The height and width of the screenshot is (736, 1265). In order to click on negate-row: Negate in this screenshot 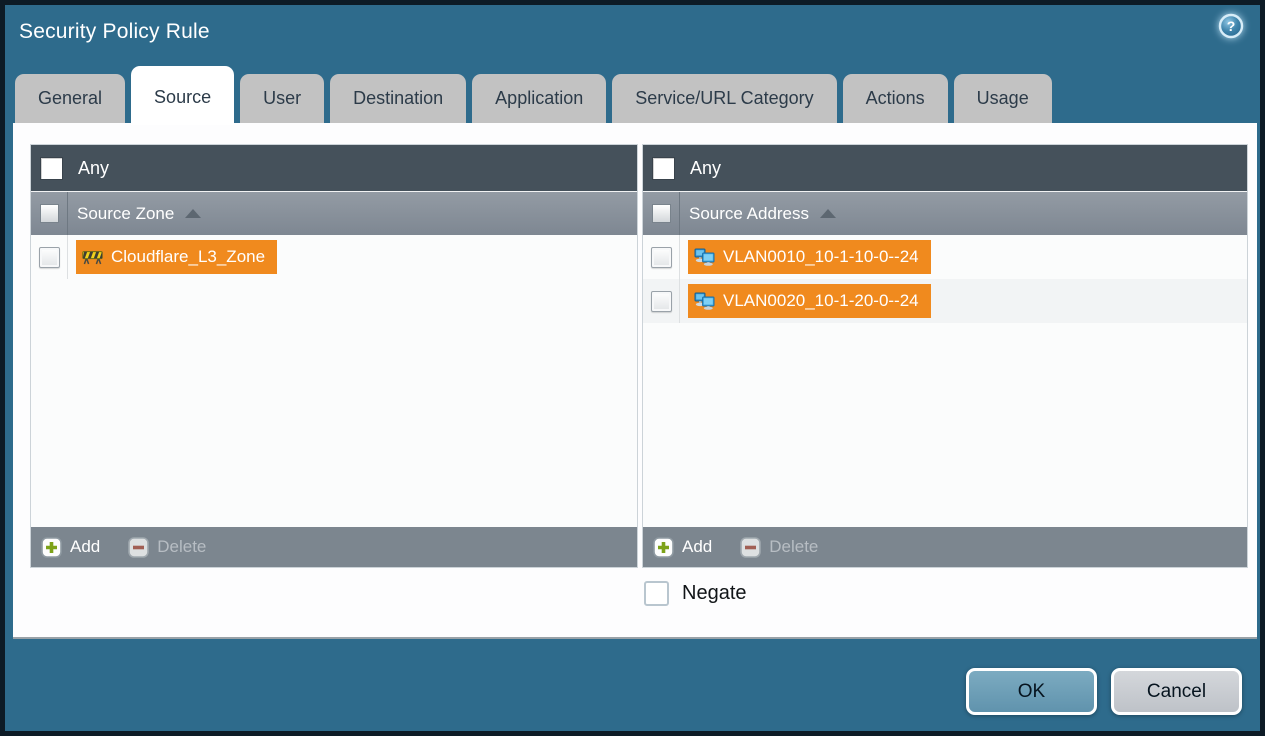, I will do `click(695, 593)`.